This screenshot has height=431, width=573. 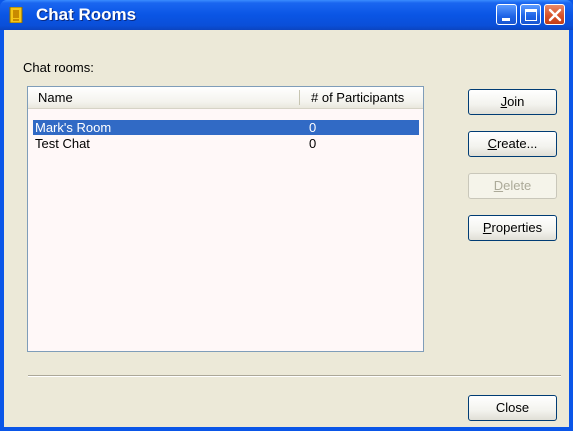 I want to click on join-button: Join, so click(x=512, y=102).